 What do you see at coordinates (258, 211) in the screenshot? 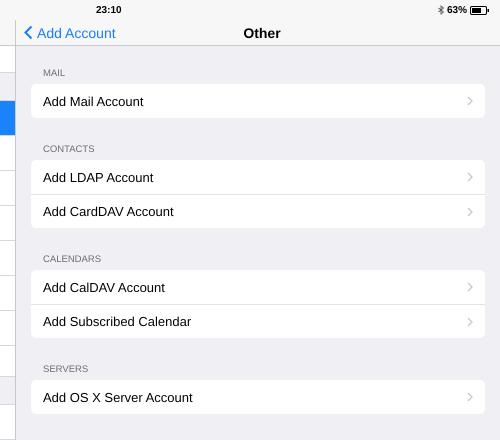
I see `settings-row: Add CardDAV Account` at bounding box center [258, 211].